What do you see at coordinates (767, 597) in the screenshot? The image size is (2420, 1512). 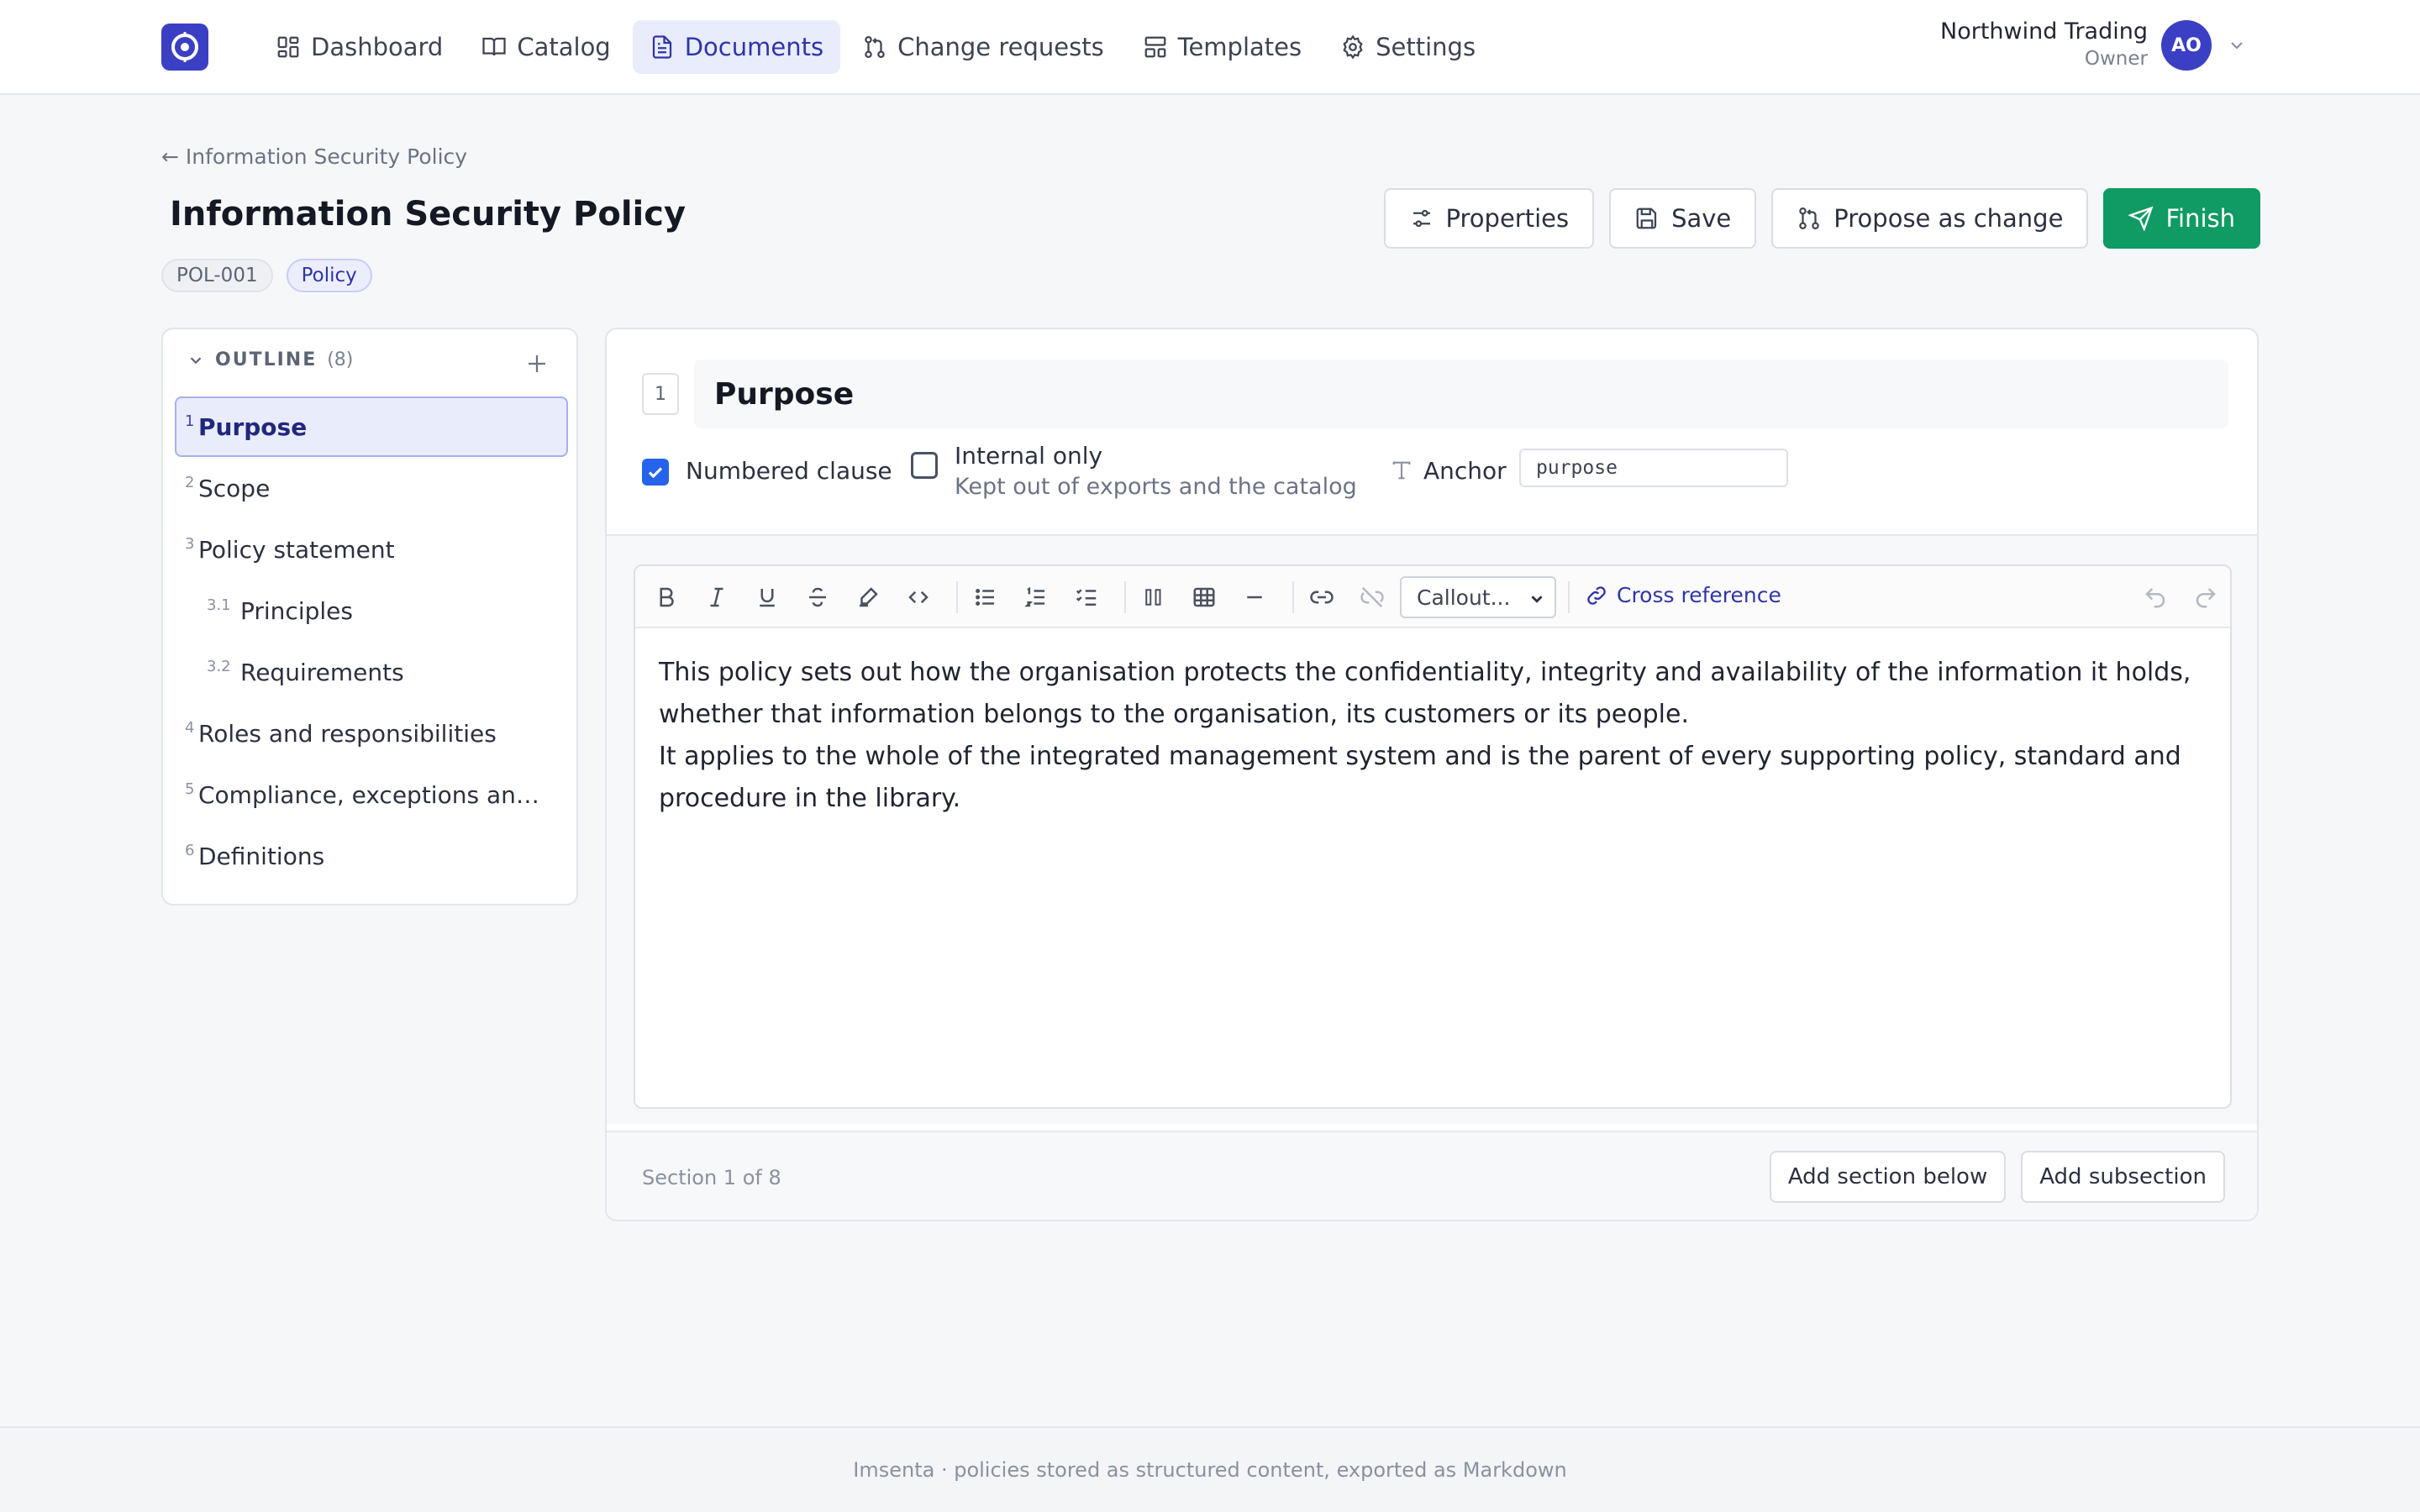 I see `underline-icon` at bounding box center [767, 597].